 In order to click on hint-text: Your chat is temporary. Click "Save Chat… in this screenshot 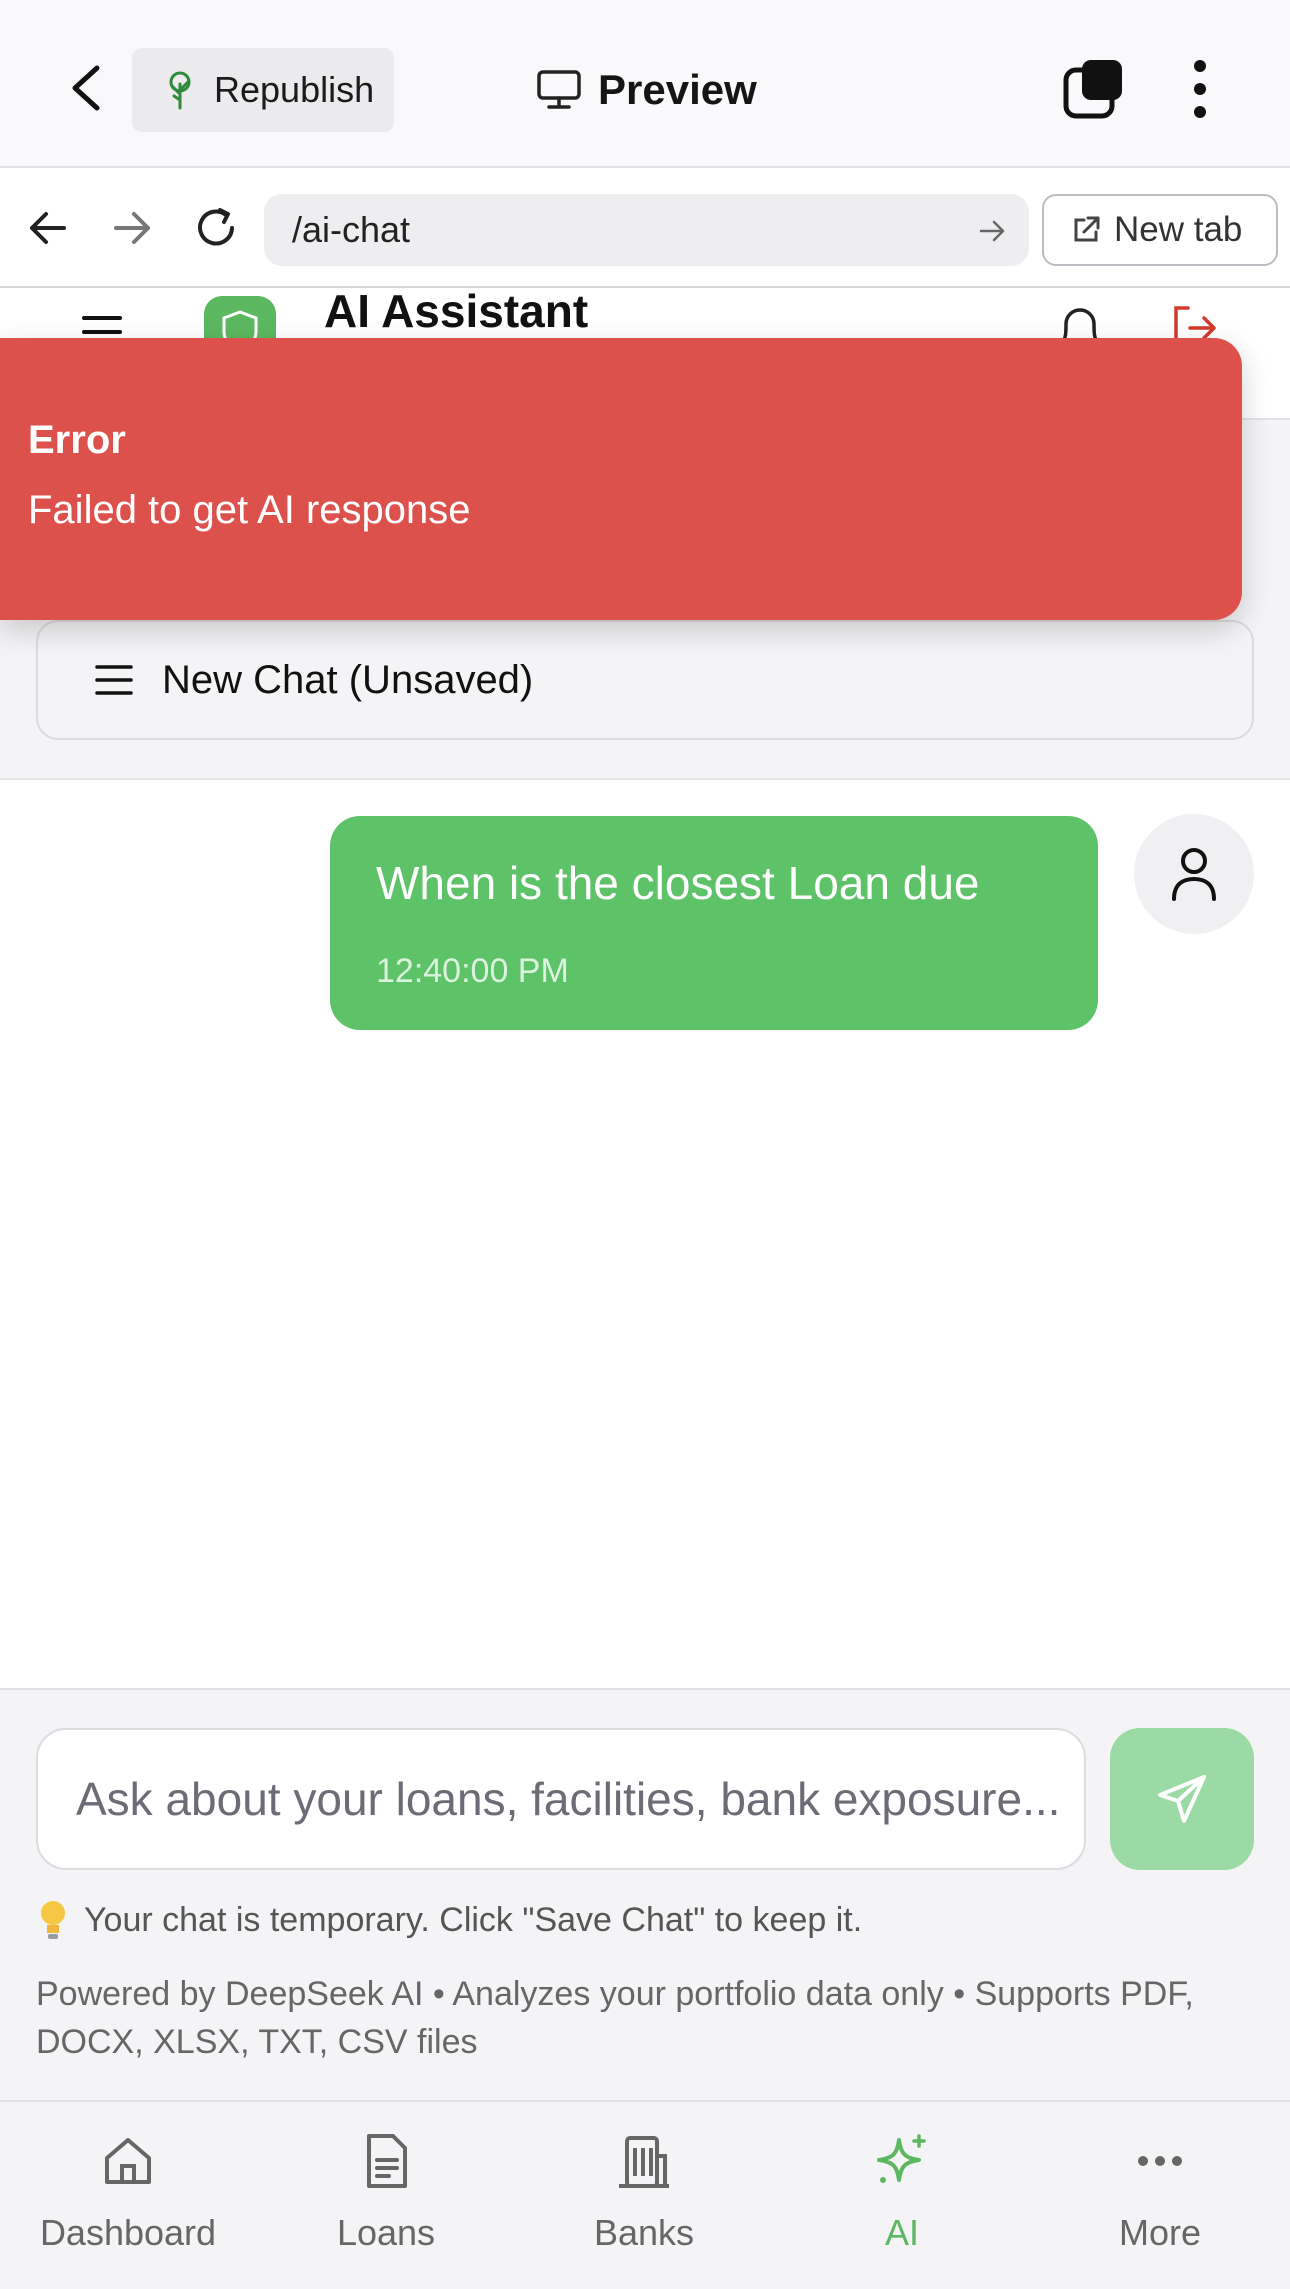, I will do `click(473, 1919)`.